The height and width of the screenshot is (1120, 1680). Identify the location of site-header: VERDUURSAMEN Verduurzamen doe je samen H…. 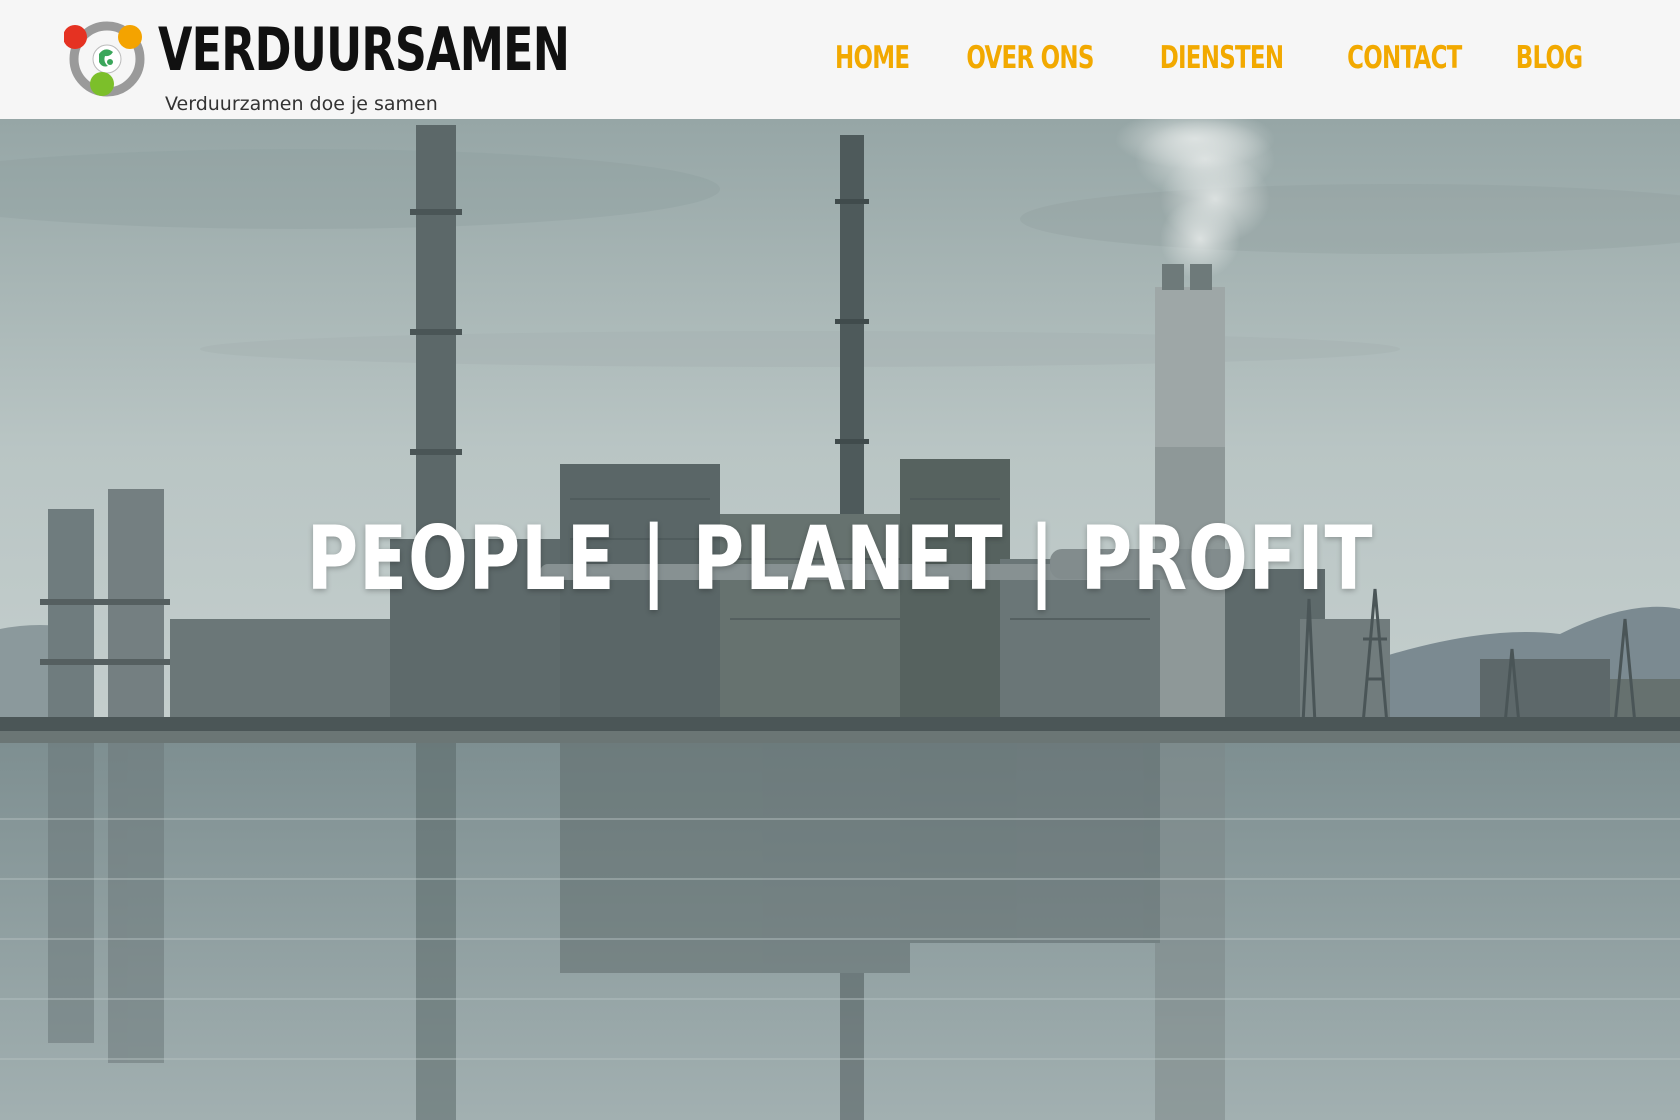
(840, 59).